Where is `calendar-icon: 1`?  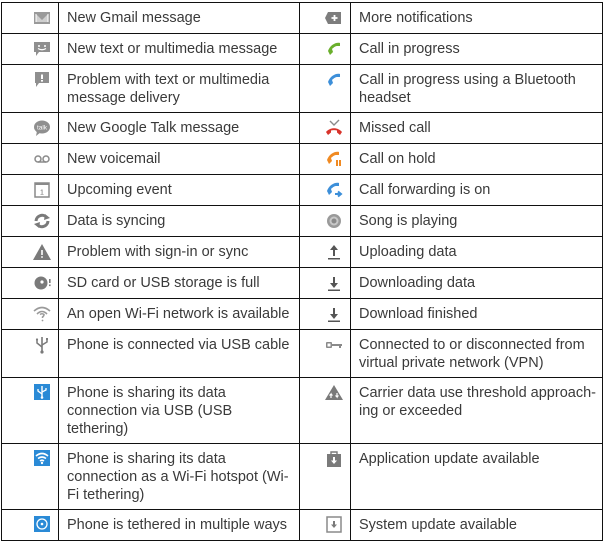
calendar-icon: 1 is located at coordinates (42, 190).